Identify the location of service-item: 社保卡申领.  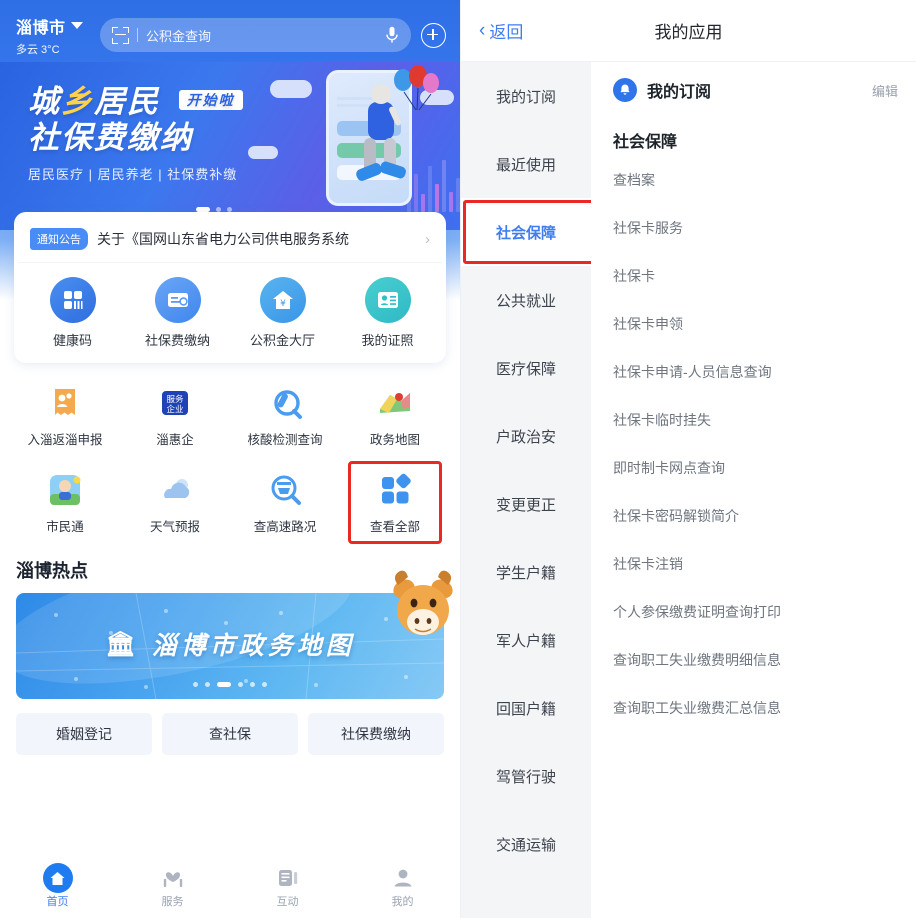
(753, 324).